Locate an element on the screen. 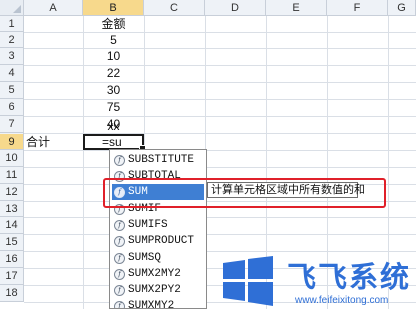 The width and height of the screenshot is (416, 309). autocomplete-item-sumproduct: f SUMPRODUCT is located at coordinates (158, 241).